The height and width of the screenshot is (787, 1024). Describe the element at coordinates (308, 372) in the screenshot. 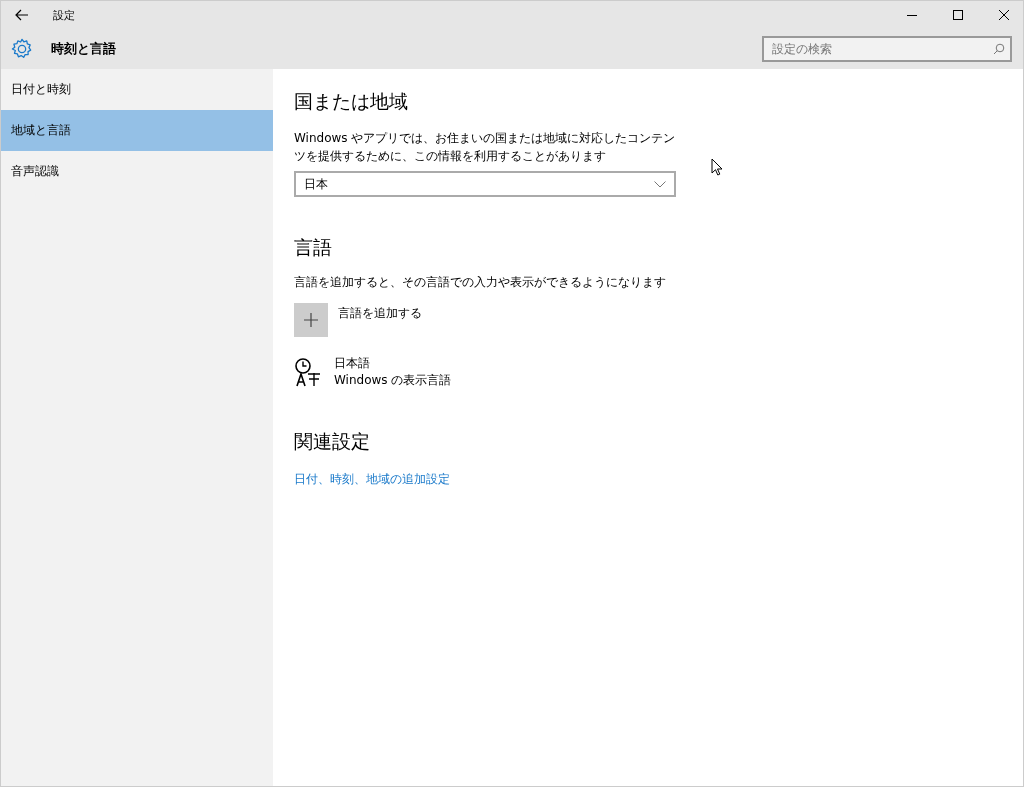

I see `language-icon` at that location.